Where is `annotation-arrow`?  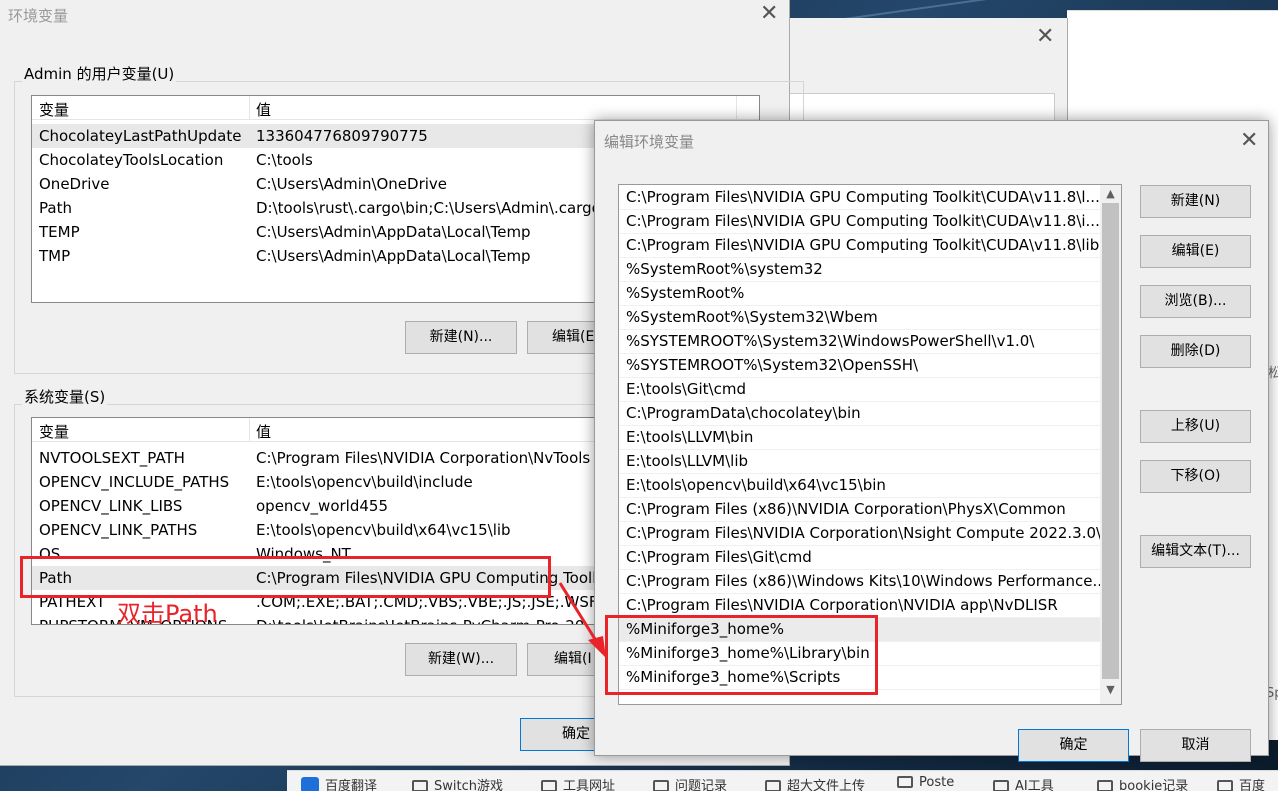 annotation-arrow is located at coordinates (582, 620).